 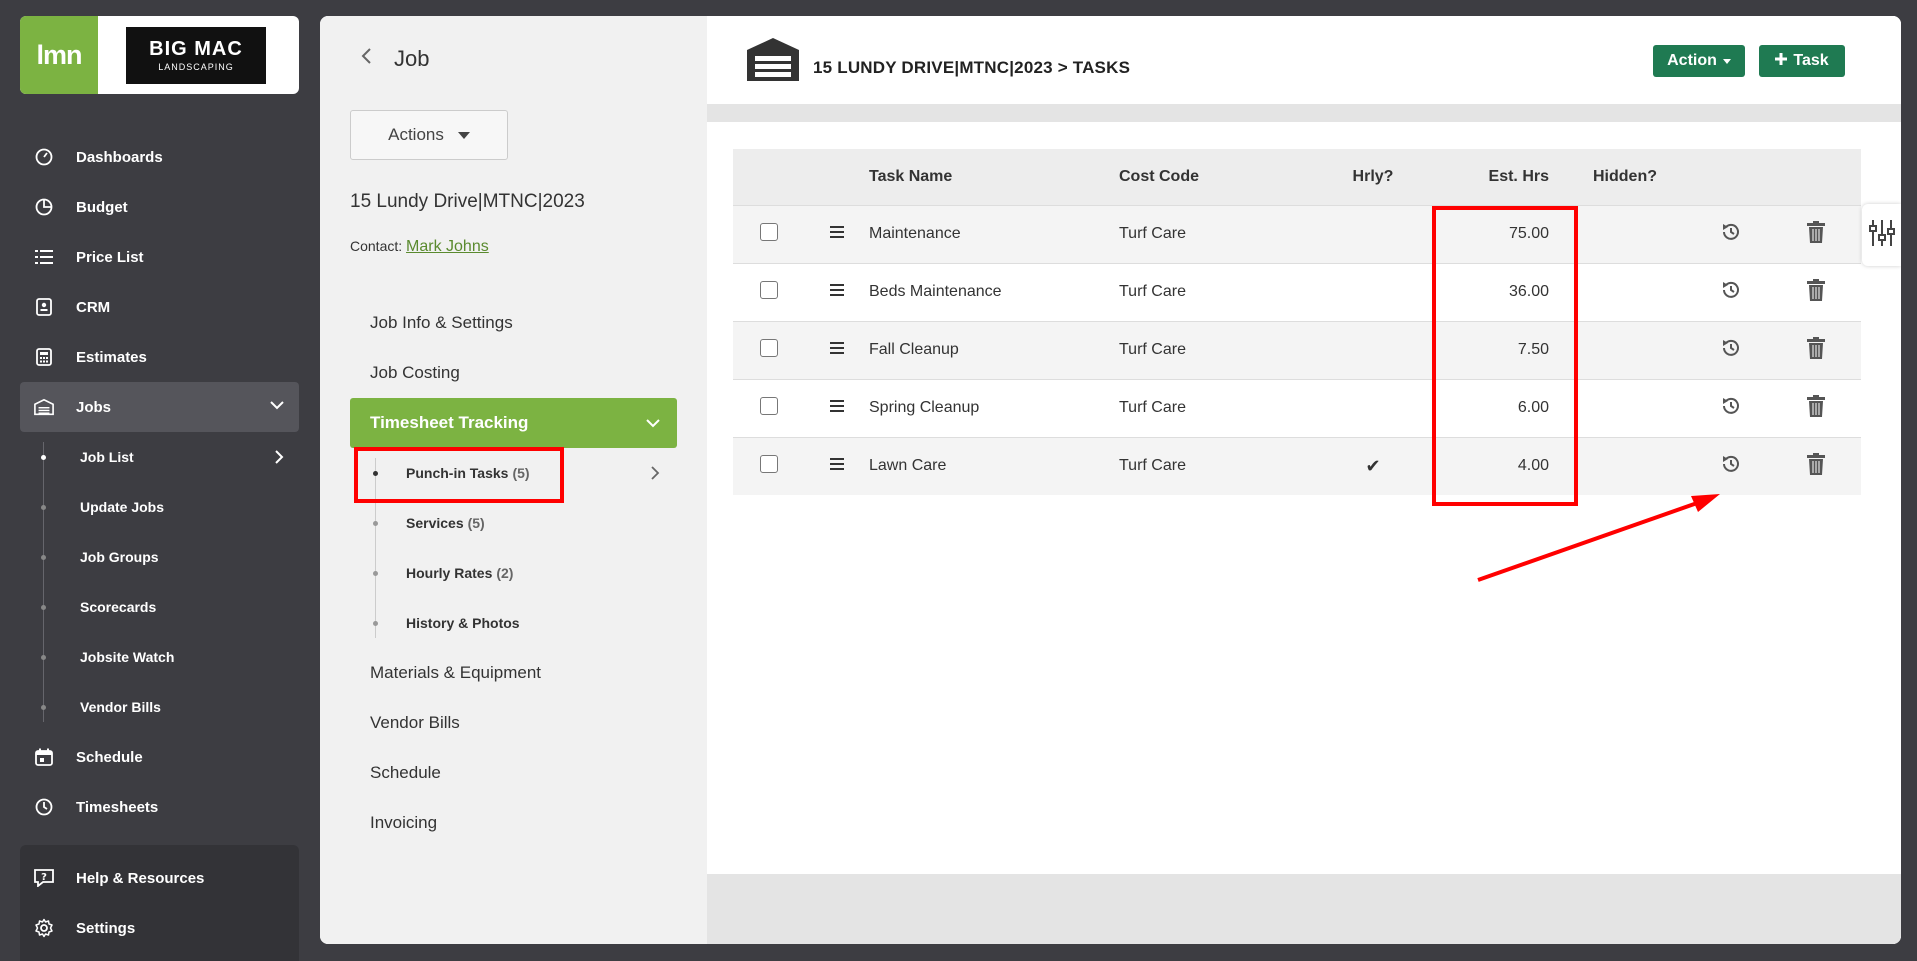 What do you see at coordinates (159, 407) in the screenshot?
I see `nav-jobs: Jobs` at bounding box center [159, 407].